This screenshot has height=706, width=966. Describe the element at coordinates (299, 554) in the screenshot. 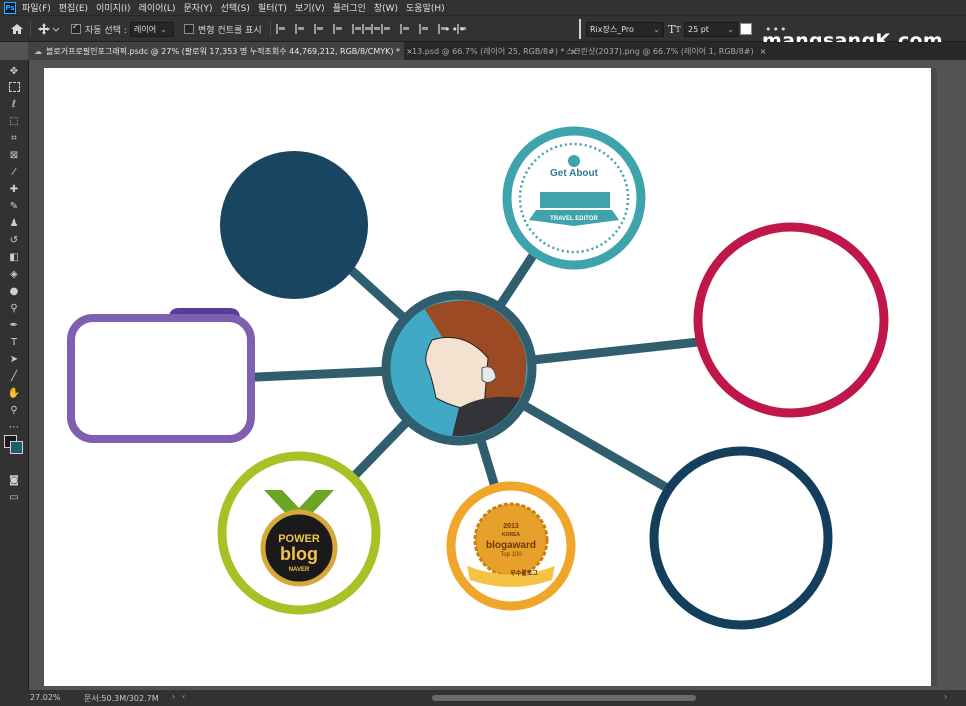

I see `blog-text: blog` at that location.